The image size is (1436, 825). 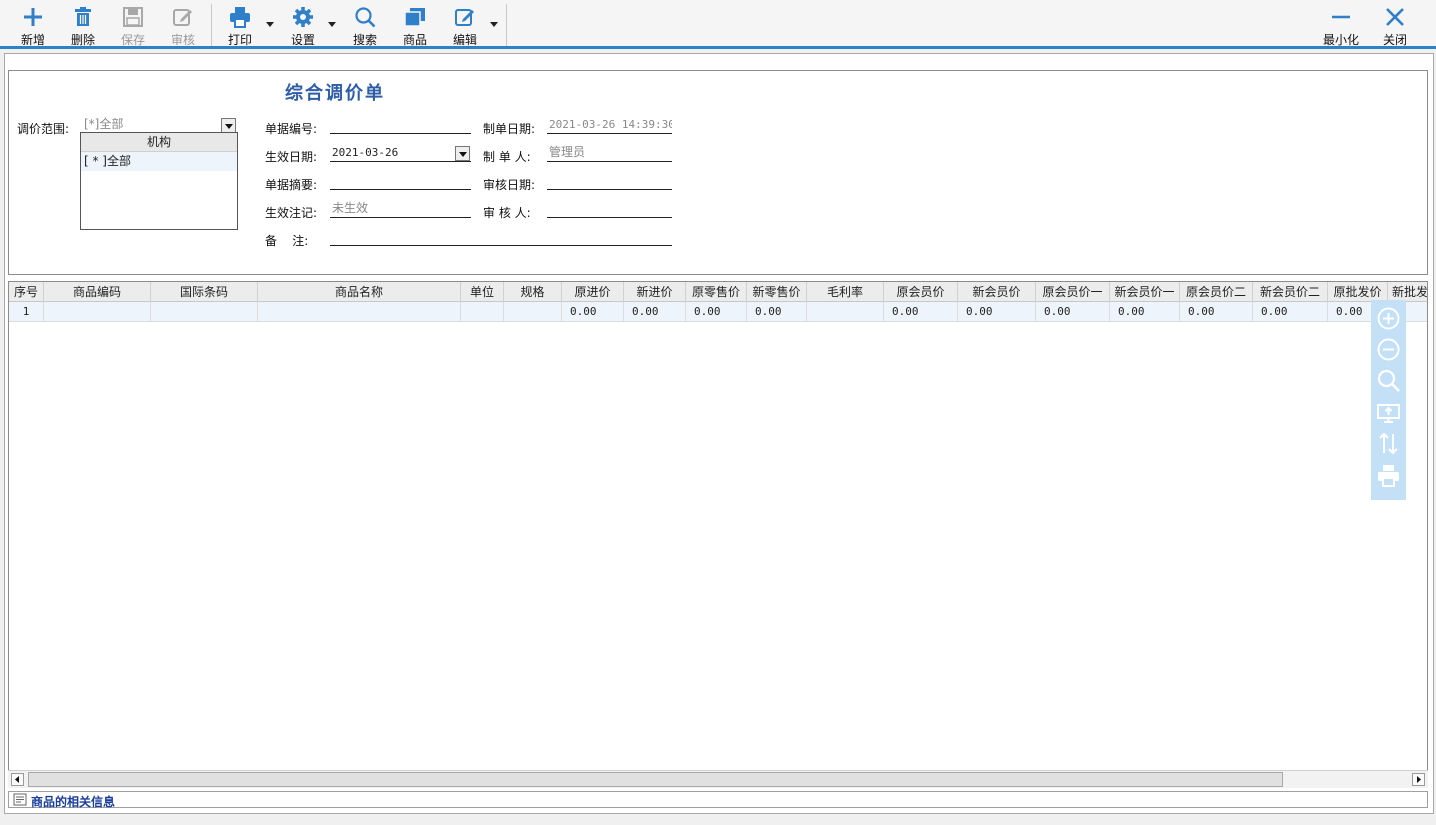 What do you see at coordinates (593, 292) in the screenshot?
I see `column-header: 原进价` at bounding box center [593, 292].